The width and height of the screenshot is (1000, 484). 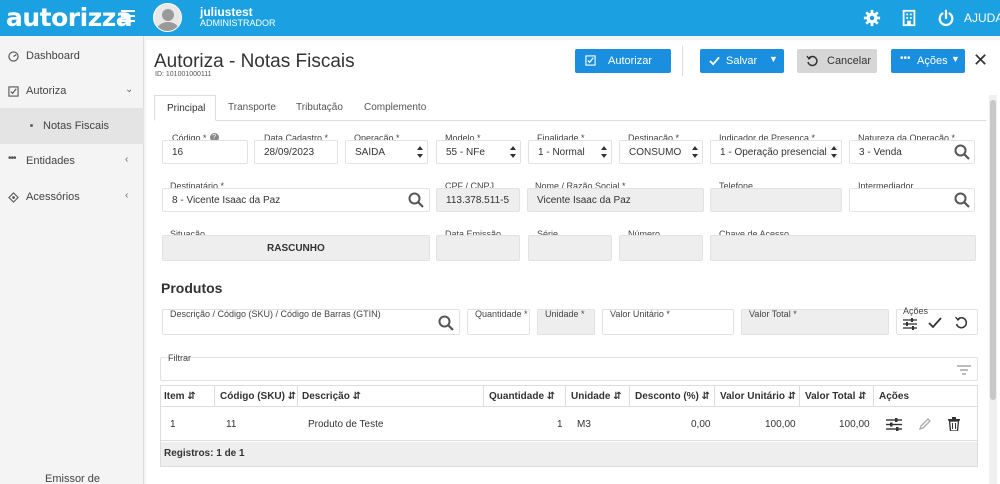 What do you see at coordinates (837, 61) in the screenshot?
I see `cancelar-button: Cancelar` at bounding box center [837, 61].